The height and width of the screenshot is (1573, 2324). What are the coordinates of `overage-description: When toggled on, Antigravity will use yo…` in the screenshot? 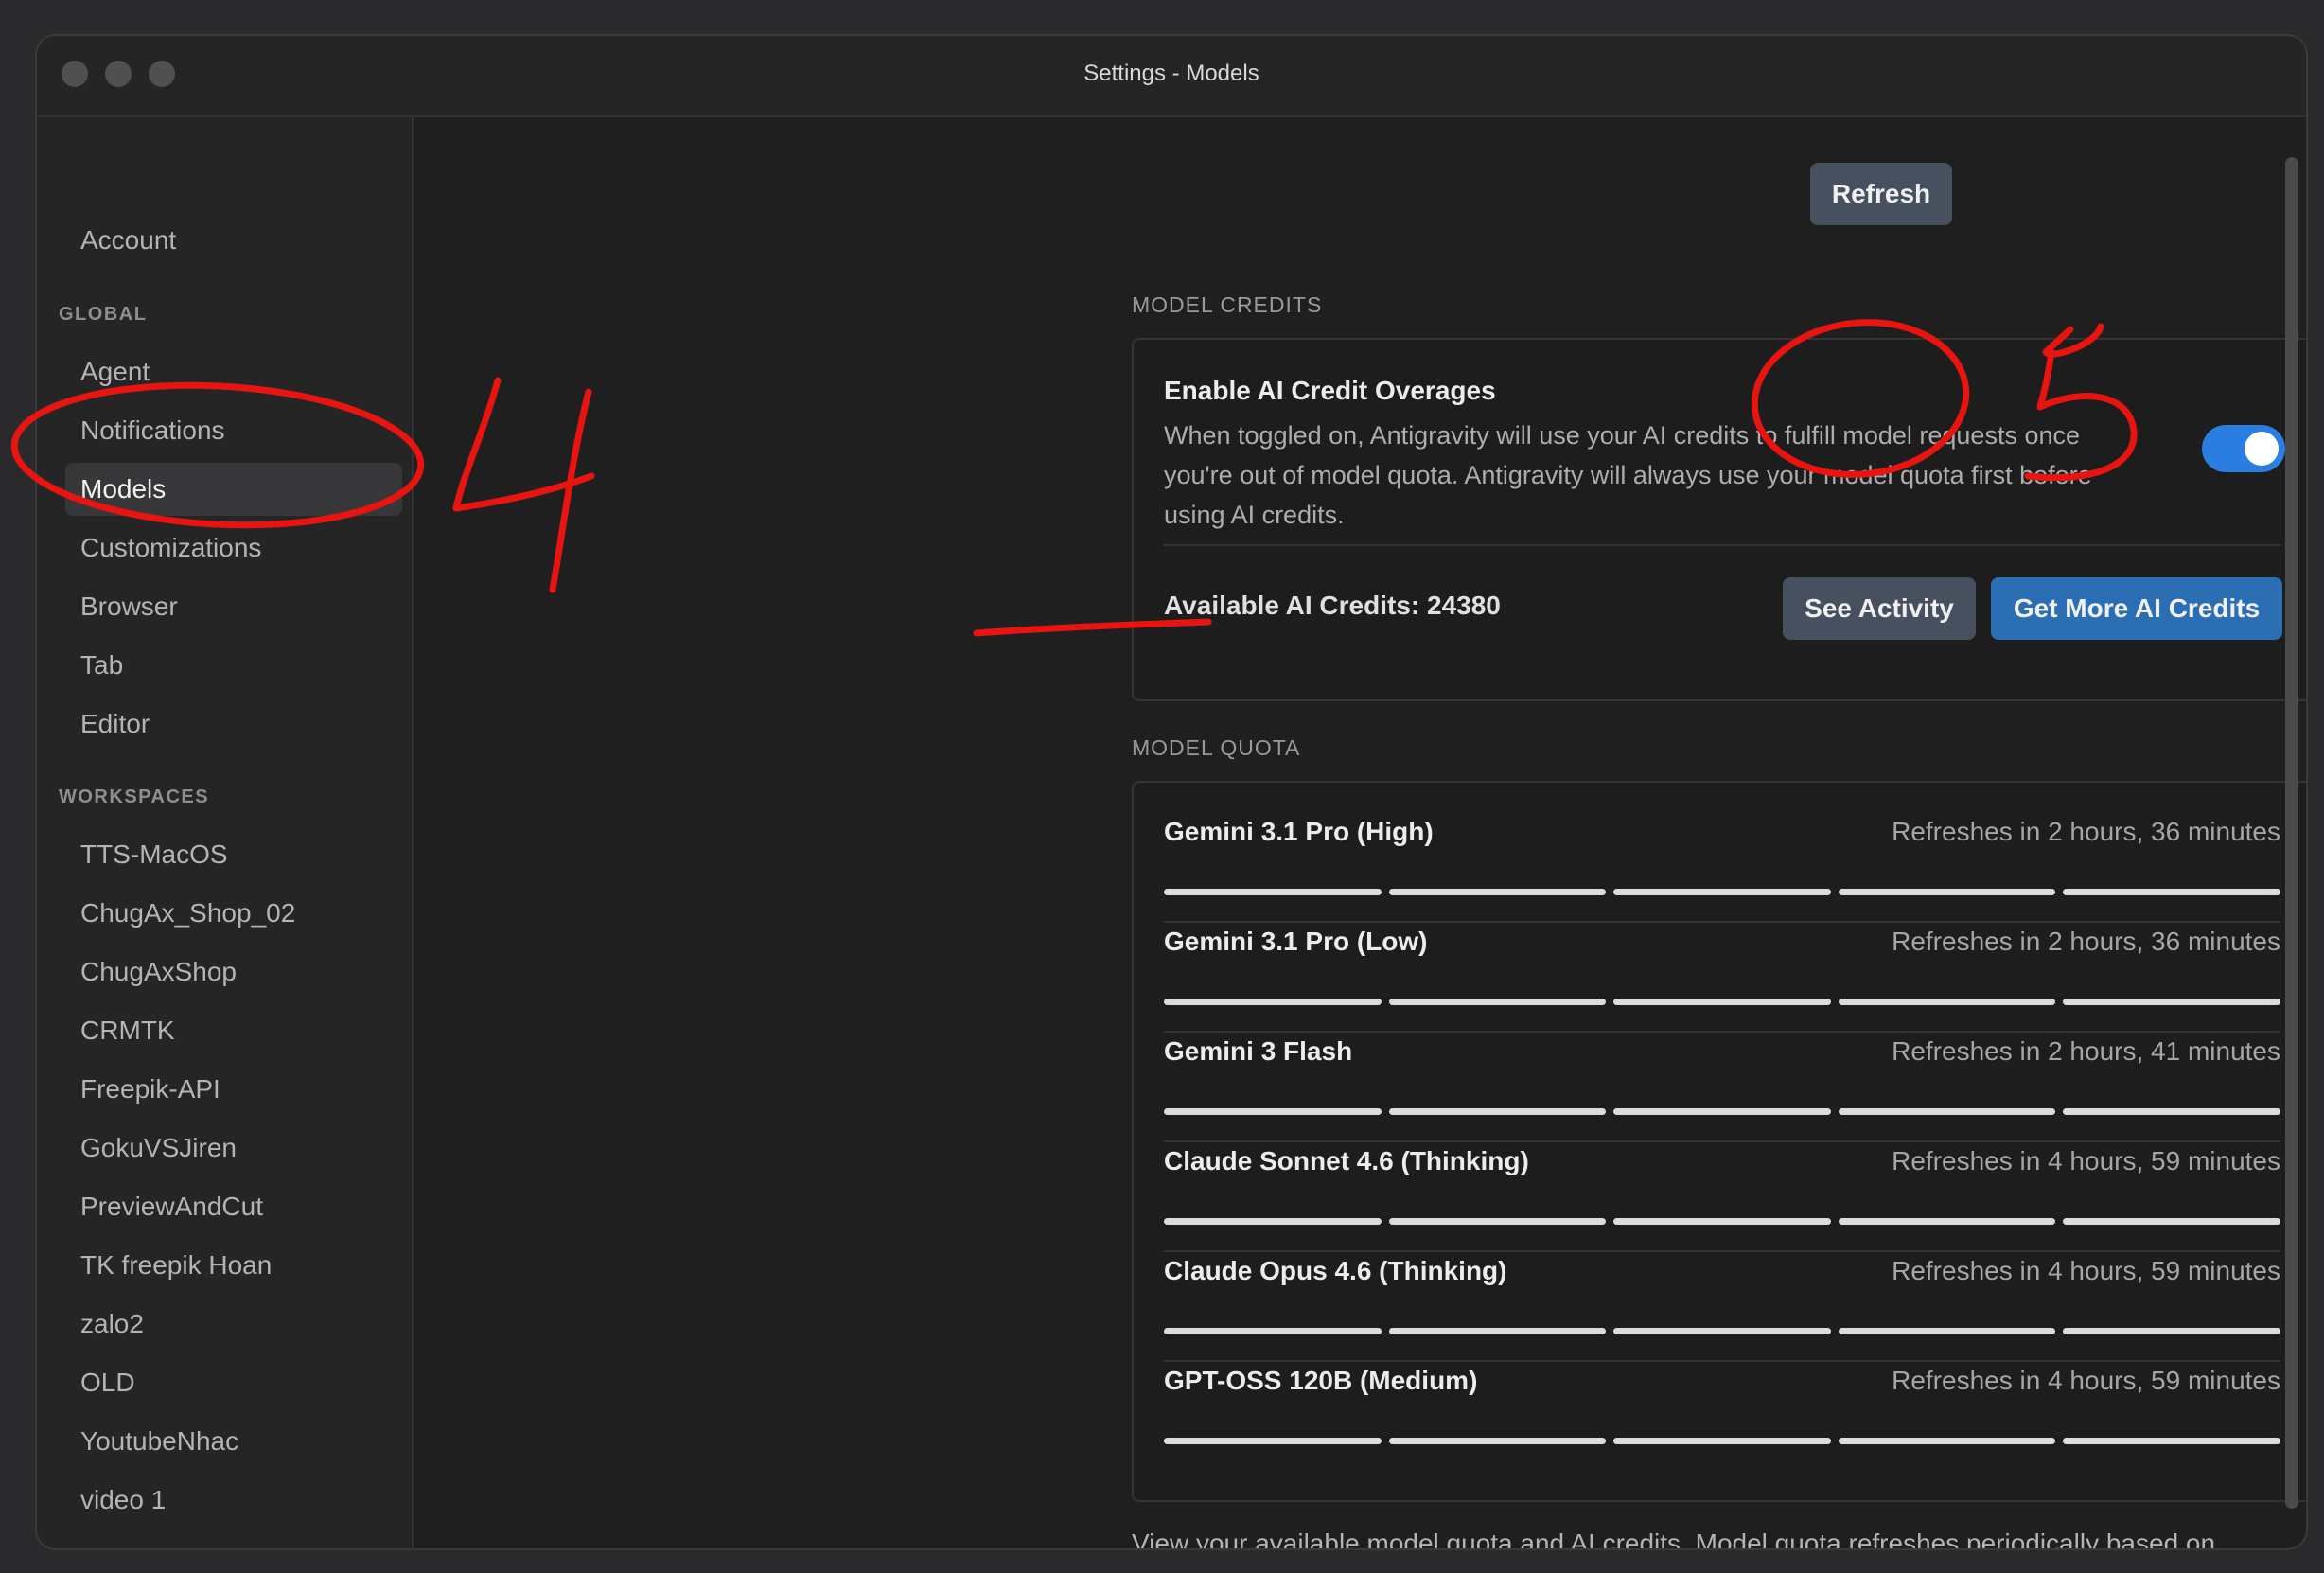 It's located at (1628, 475).